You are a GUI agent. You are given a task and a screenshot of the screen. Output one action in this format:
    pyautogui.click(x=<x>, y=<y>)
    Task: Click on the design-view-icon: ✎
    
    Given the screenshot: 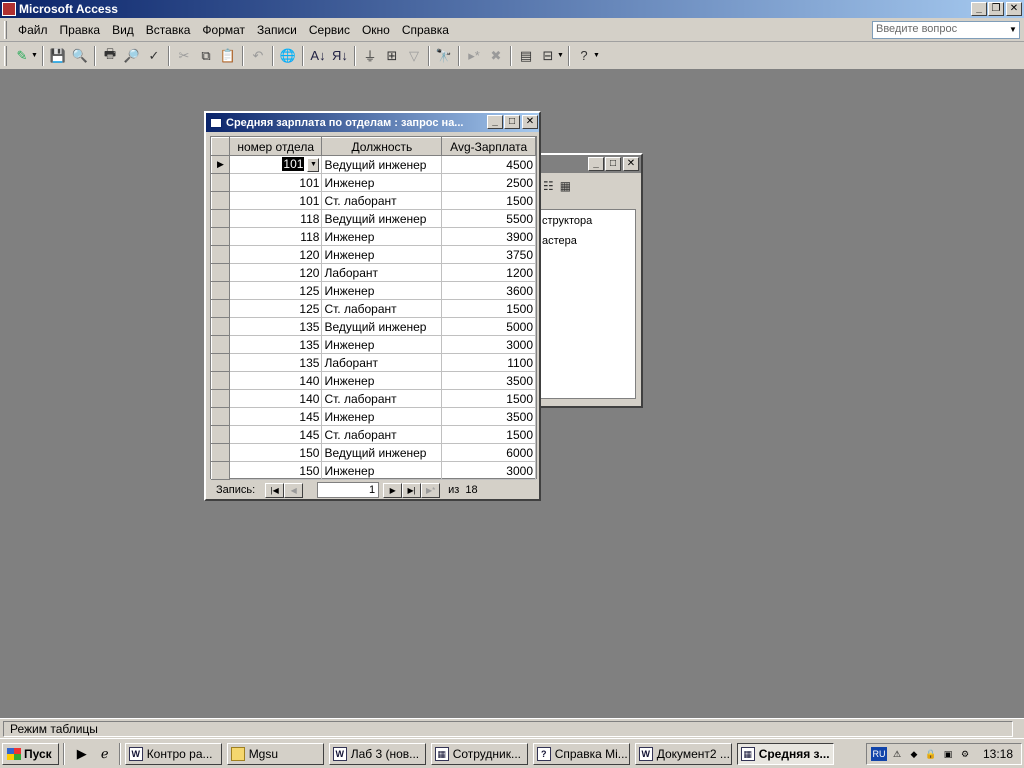 What is the action you would take?
    pyautogui.click(x=22, y=56)
    